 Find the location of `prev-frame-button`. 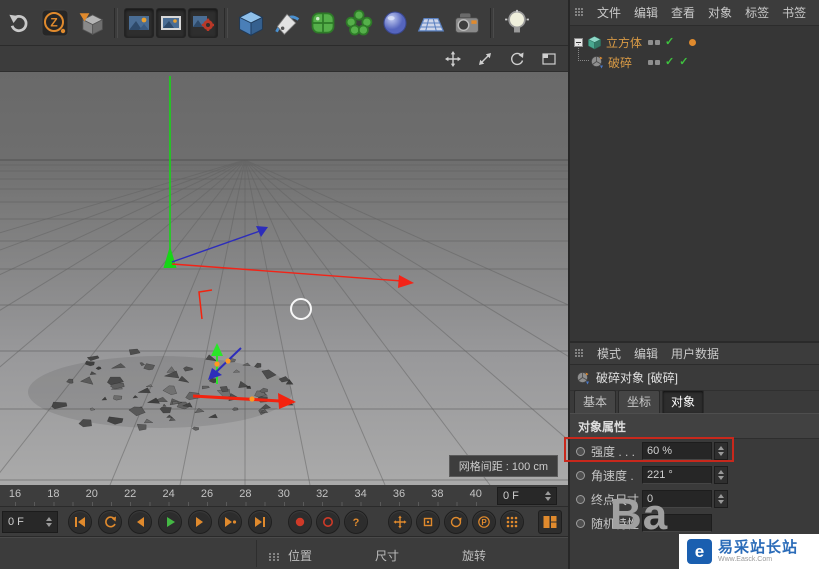

prev-frame-button is located at coordinates (140, 522).